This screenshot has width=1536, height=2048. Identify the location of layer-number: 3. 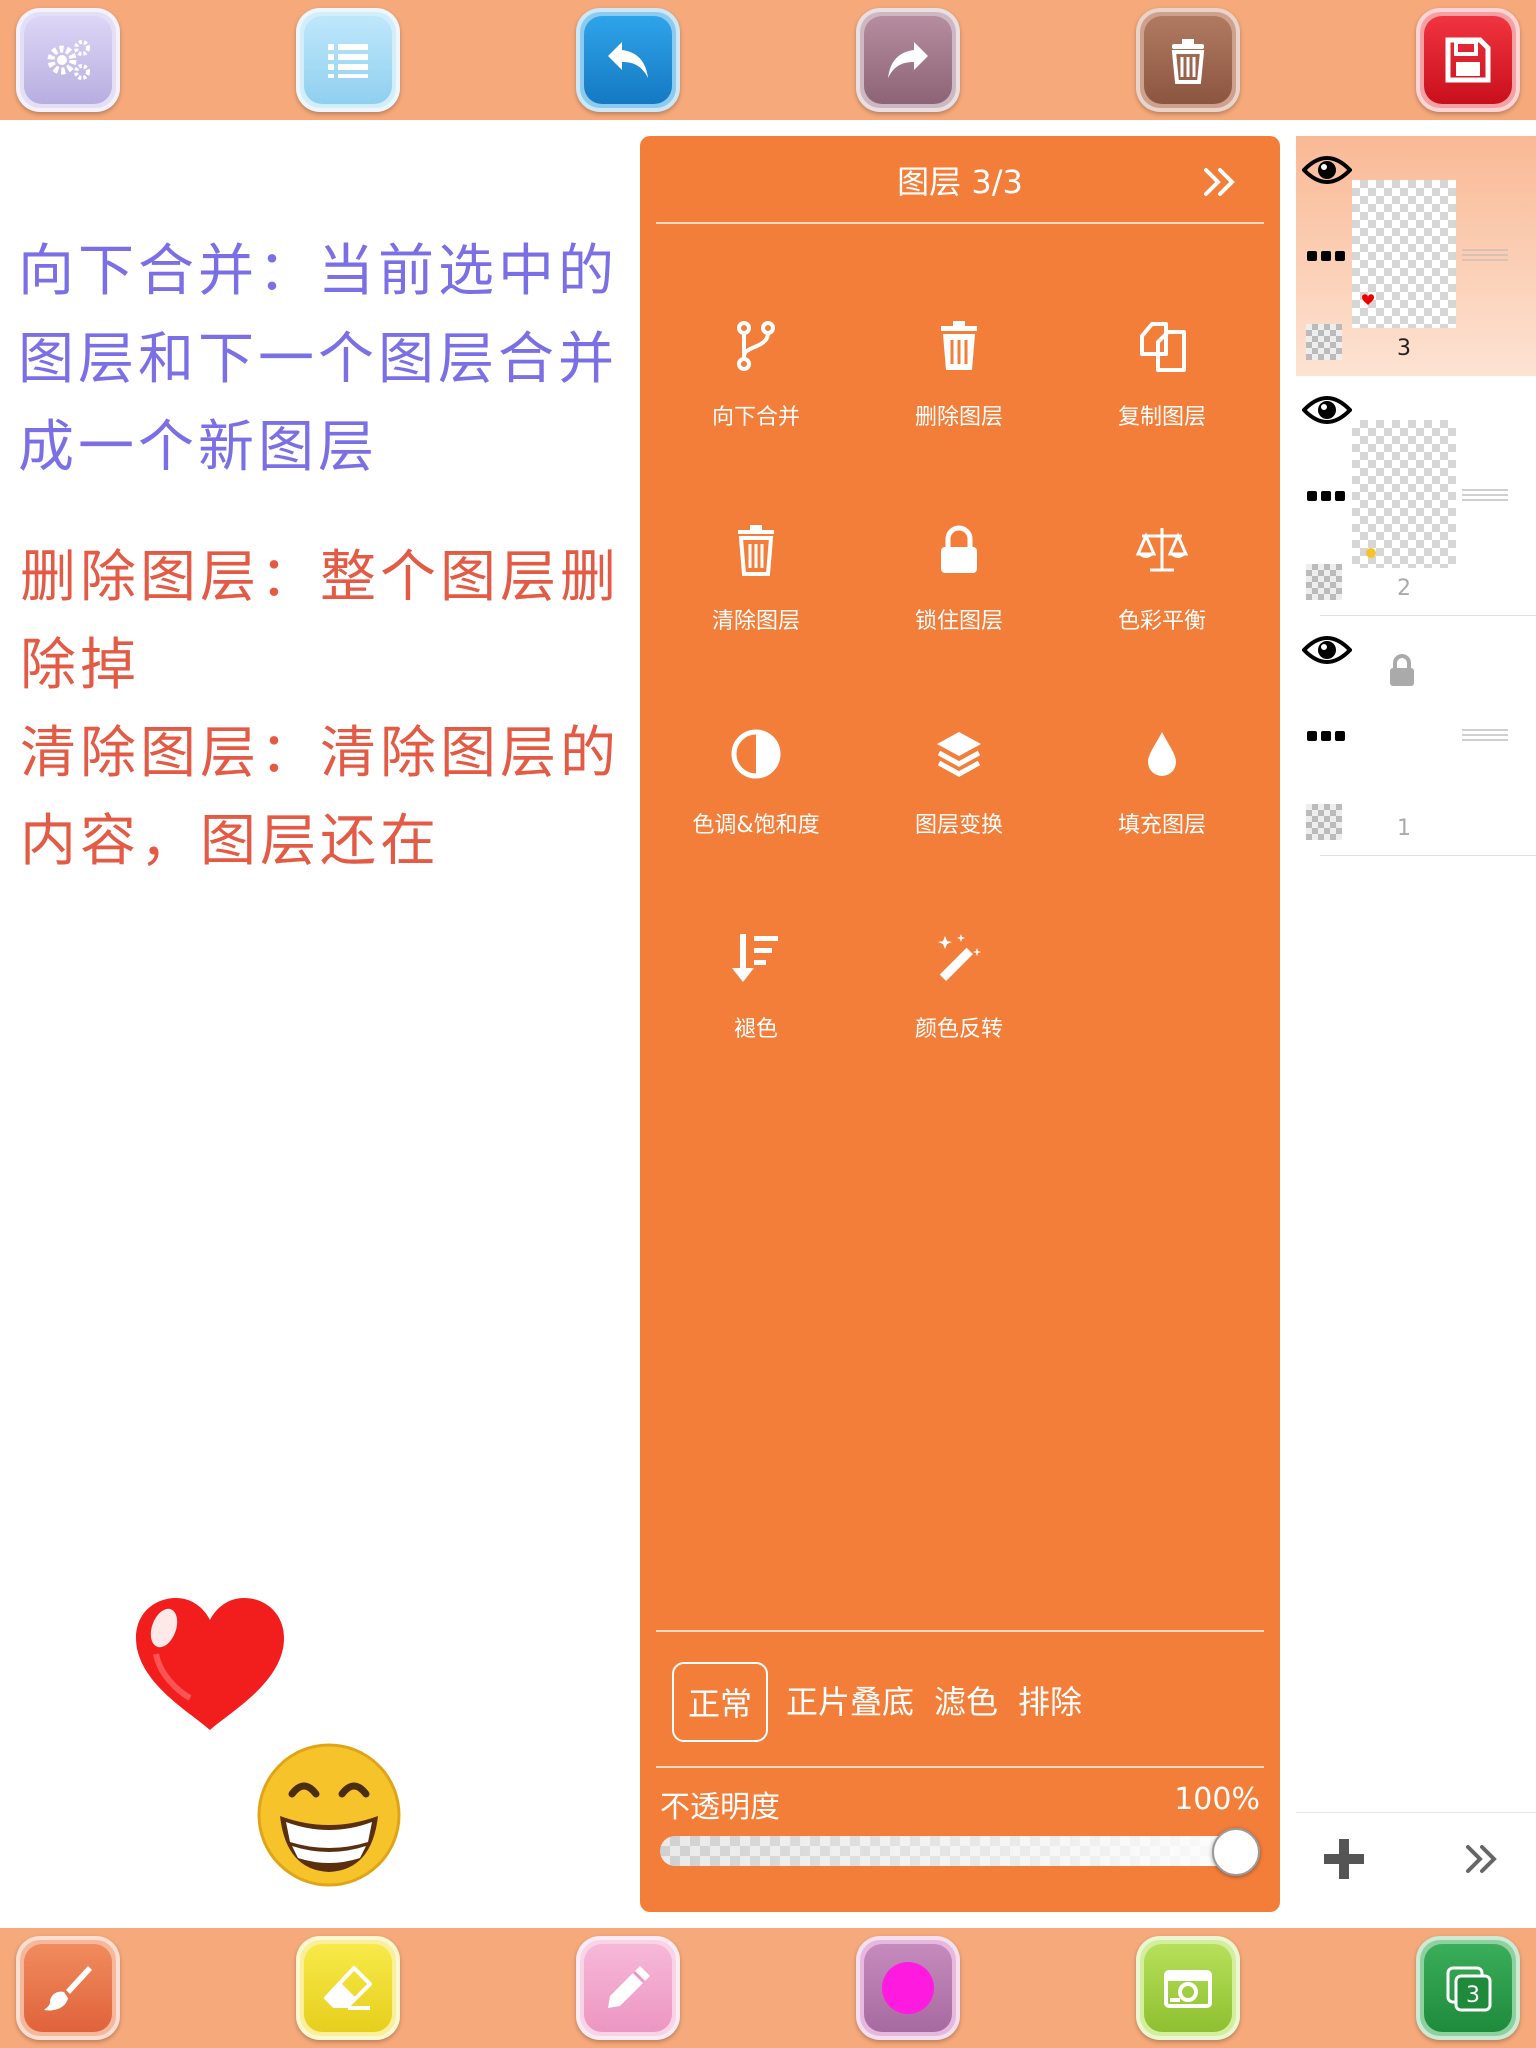
(1404, 348).